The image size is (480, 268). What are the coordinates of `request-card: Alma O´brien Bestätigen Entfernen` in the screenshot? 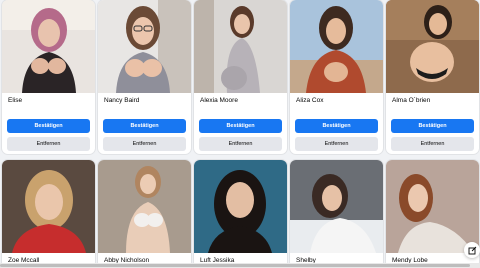 It's located at (432, 77).